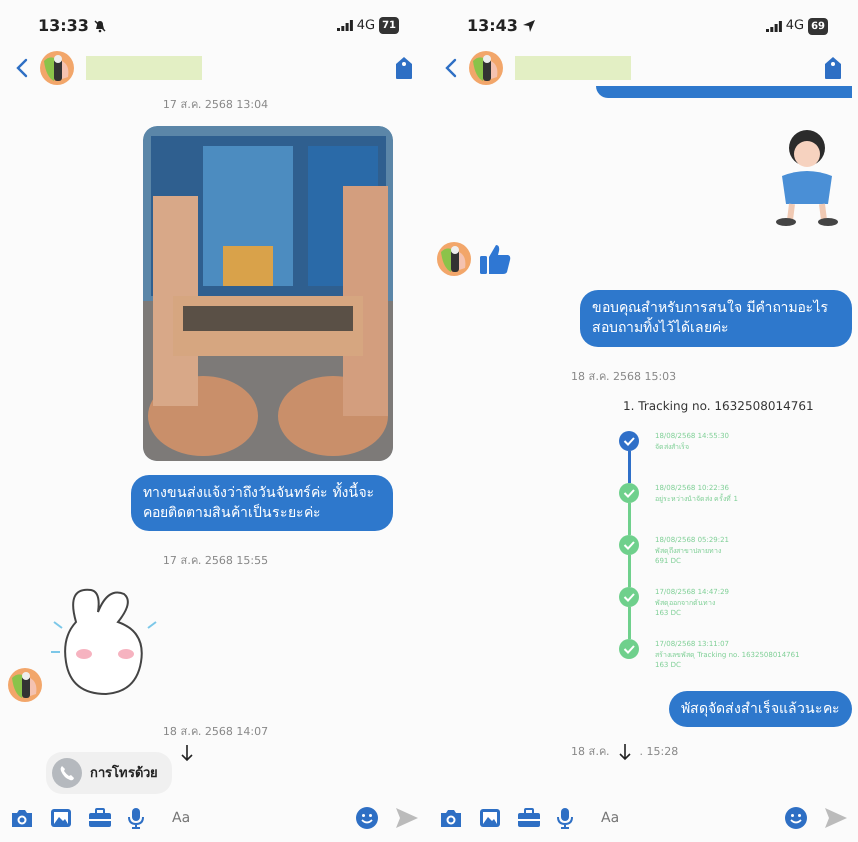  What do you see at coordinates (99, 25) in the screenshot?
I see `muted-bell-icon` at bounding box center [99, 25].